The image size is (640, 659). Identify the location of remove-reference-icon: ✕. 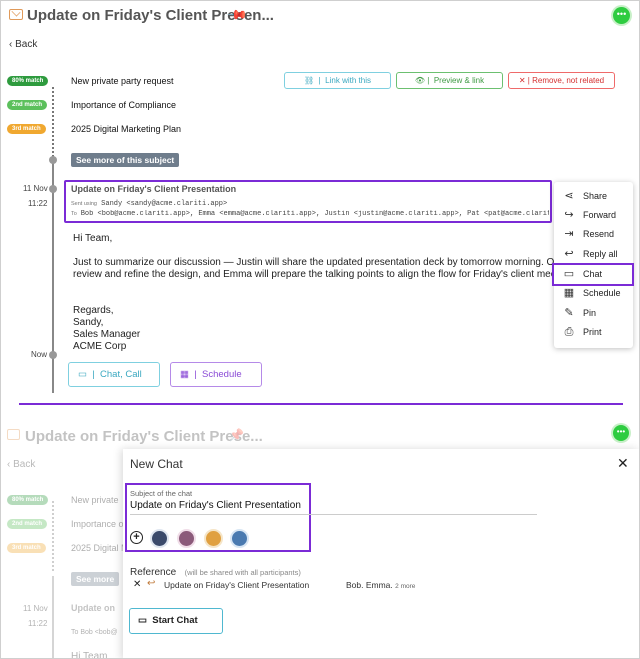
(137, 584).